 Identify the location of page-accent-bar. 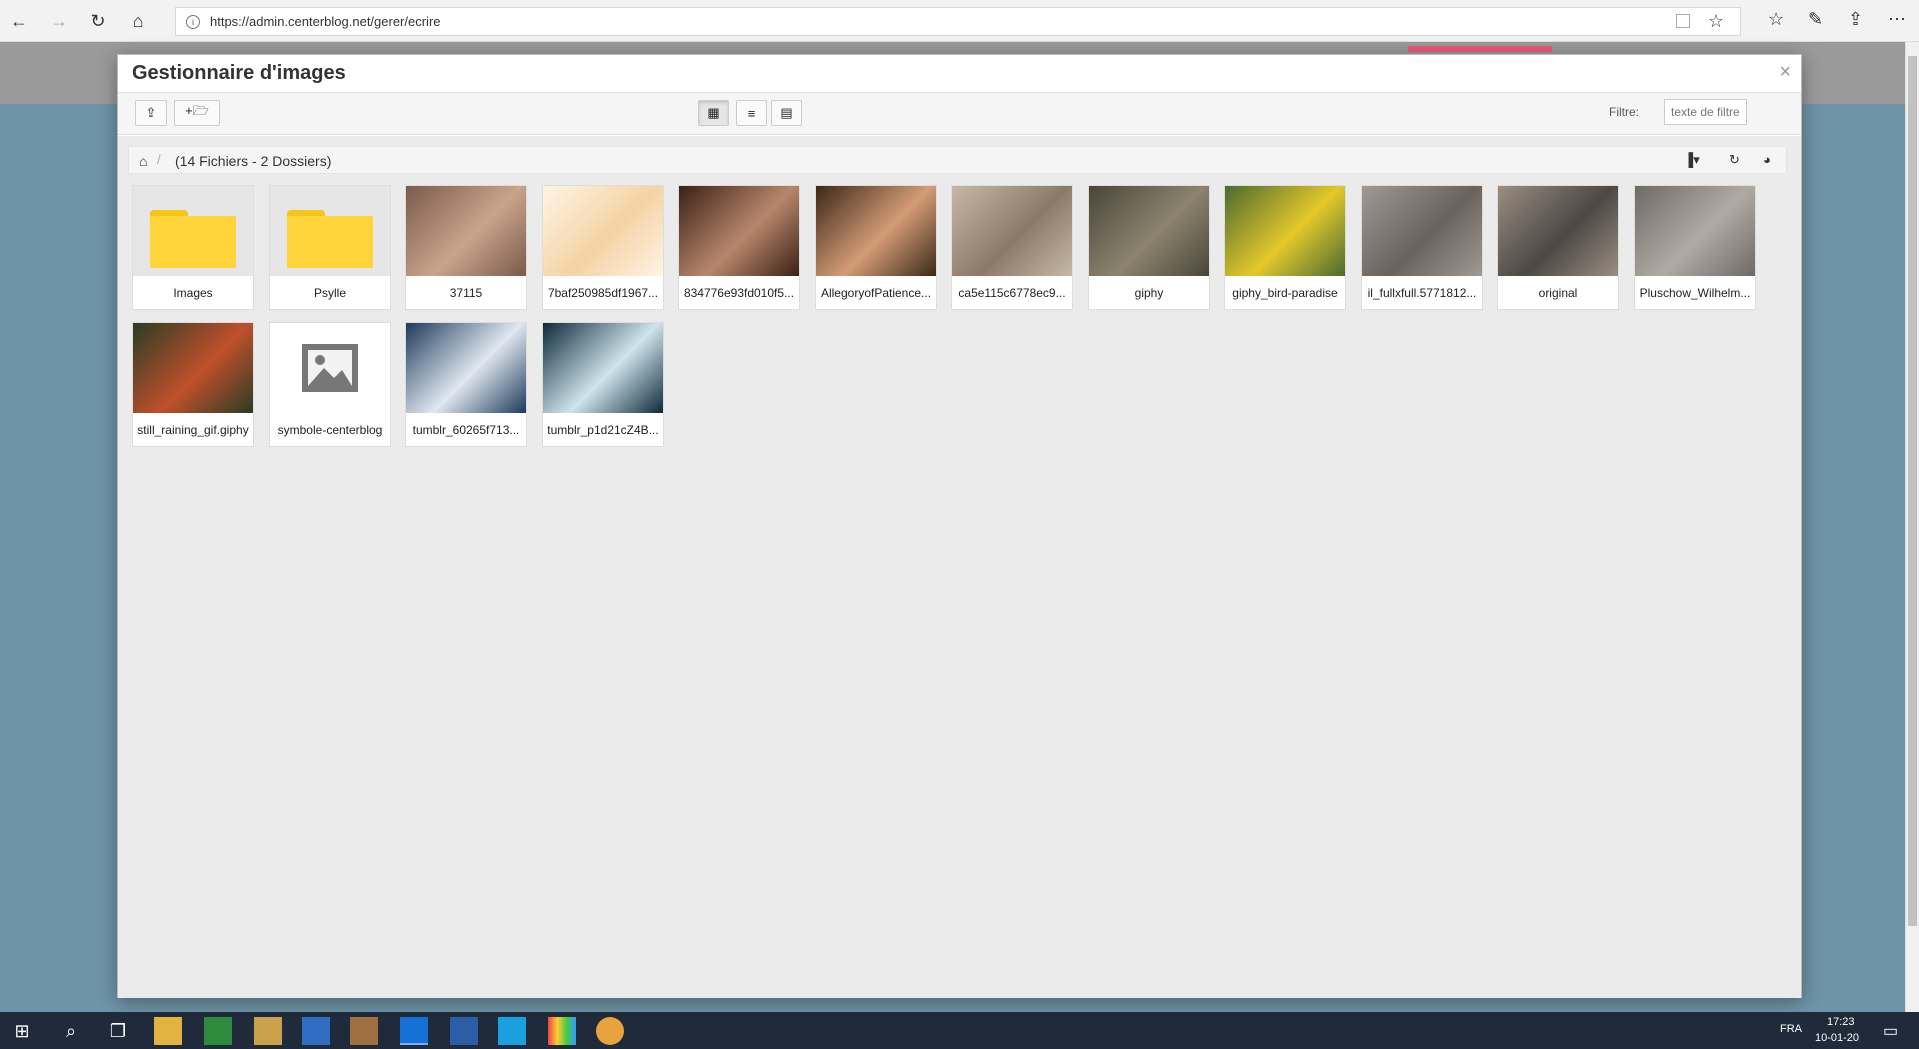
(1480, 49).